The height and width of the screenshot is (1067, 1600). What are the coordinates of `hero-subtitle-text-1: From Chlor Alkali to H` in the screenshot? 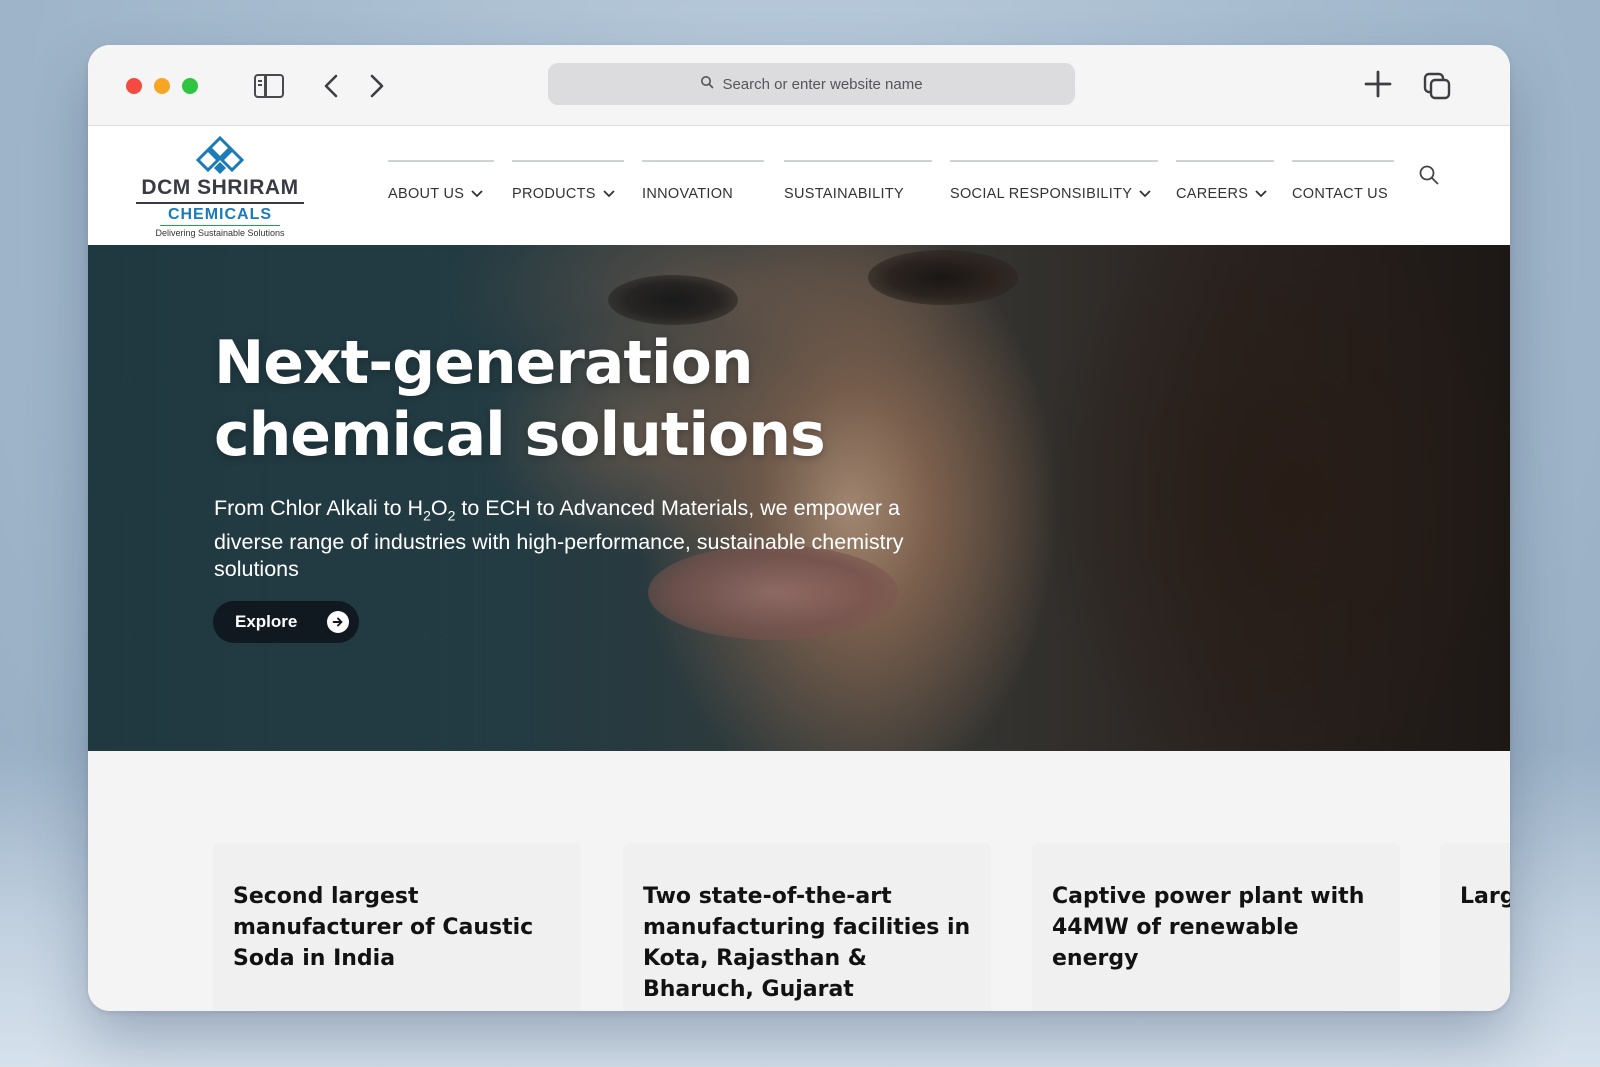 It's located at (319, 508).